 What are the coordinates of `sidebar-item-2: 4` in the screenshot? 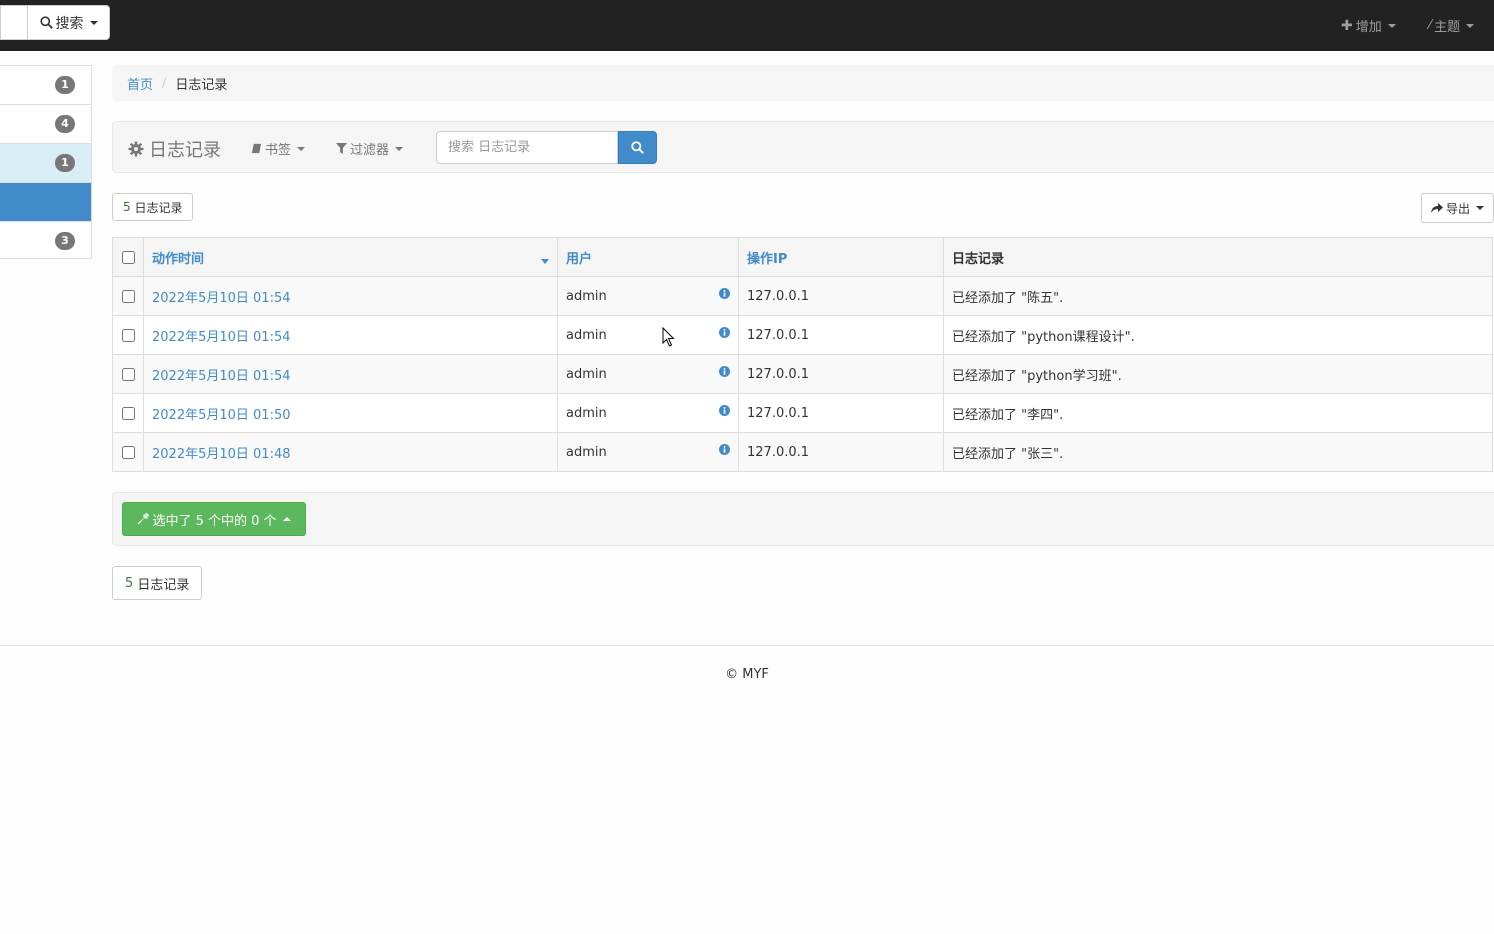 It's located at (45, 124).